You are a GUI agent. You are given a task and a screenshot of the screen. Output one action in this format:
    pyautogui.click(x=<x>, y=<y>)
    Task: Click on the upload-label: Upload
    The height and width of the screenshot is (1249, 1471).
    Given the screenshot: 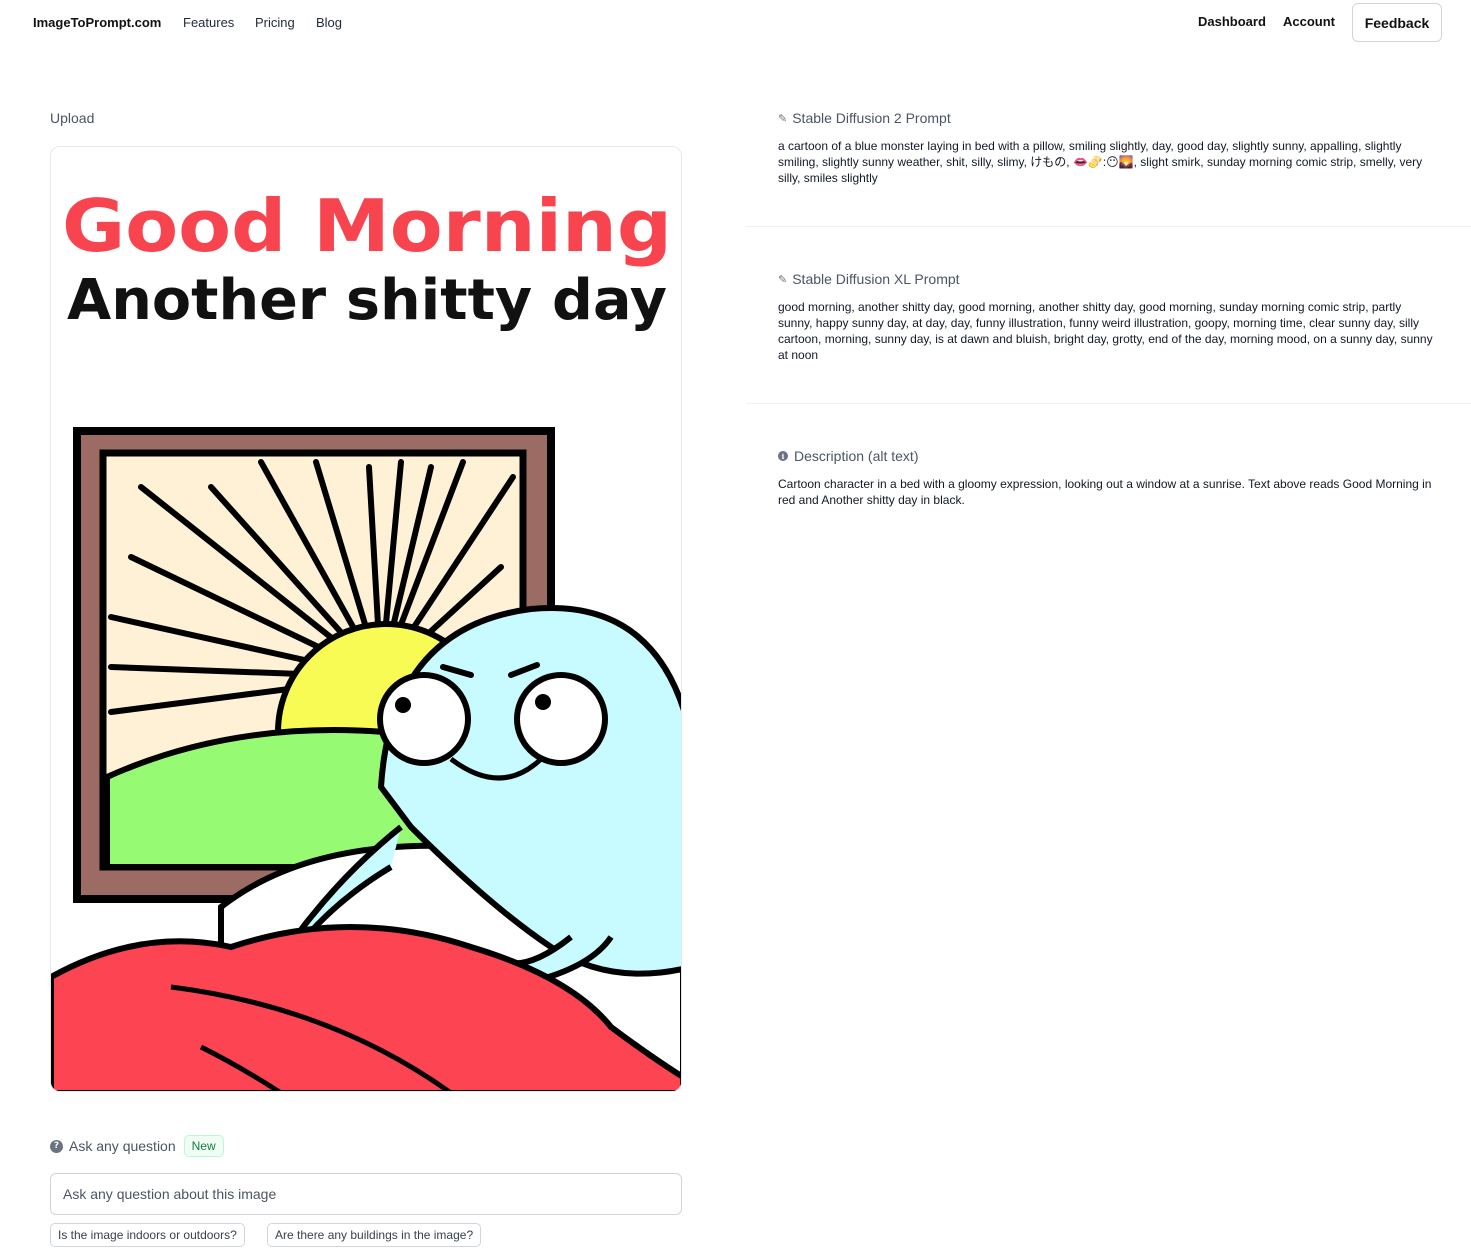 What is the action you would take?
    pyautogui.click(x=72, y=118)
    